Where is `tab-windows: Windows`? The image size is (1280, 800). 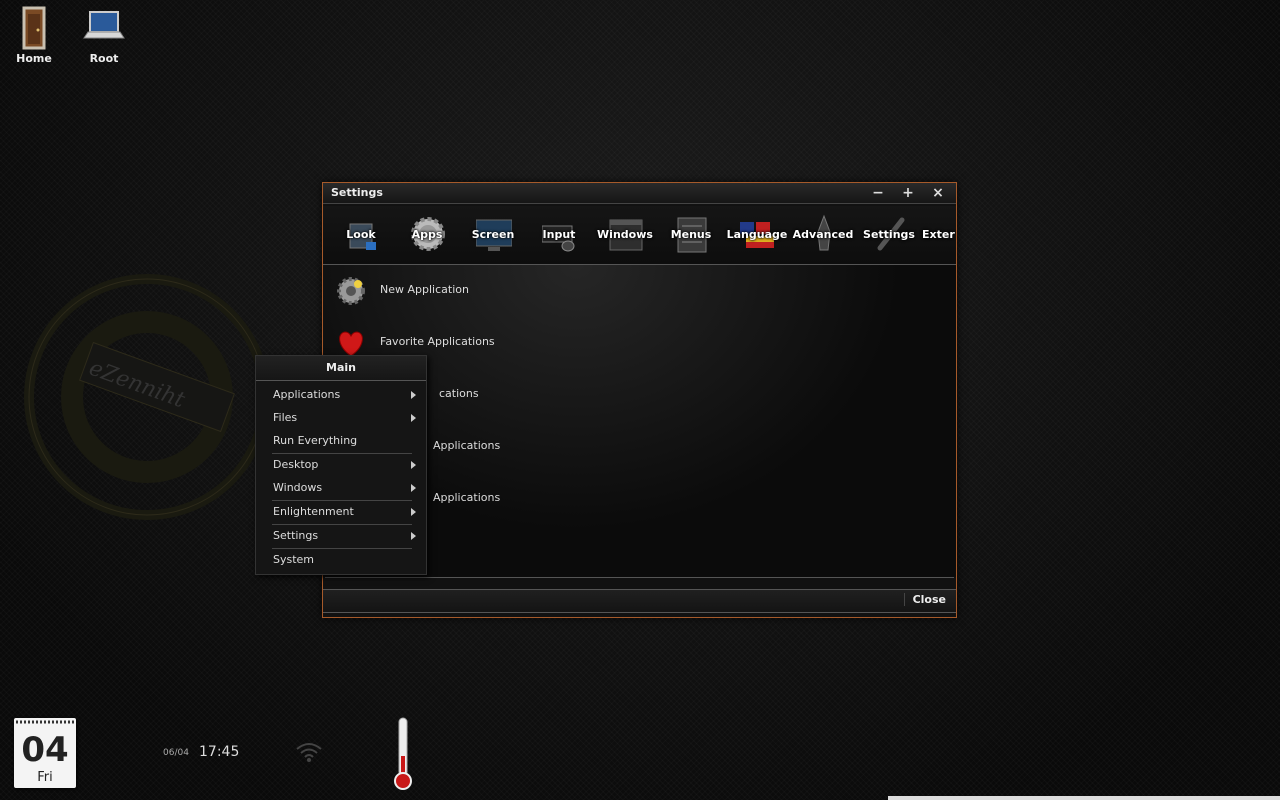 tab-windows: Windows is located at coordinates (625, 235).